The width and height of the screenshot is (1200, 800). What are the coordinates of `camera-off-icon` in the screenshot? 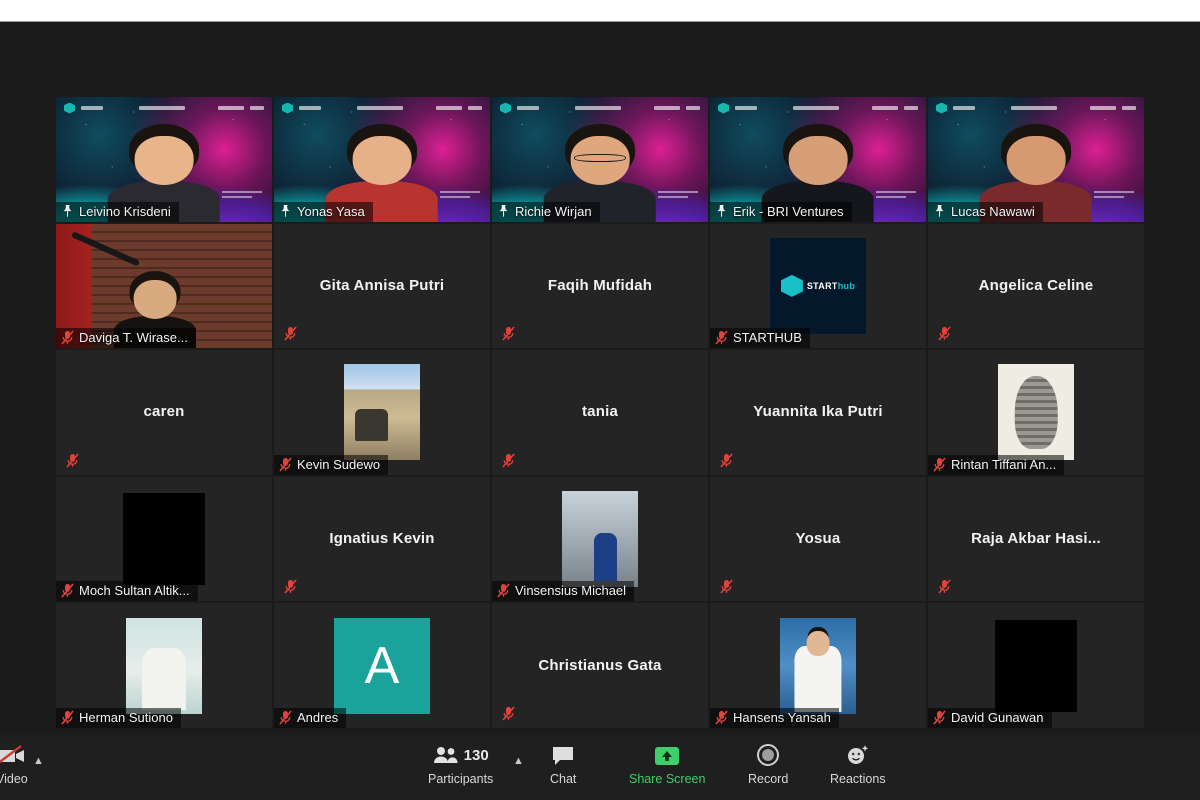 It's located at (13, 755).